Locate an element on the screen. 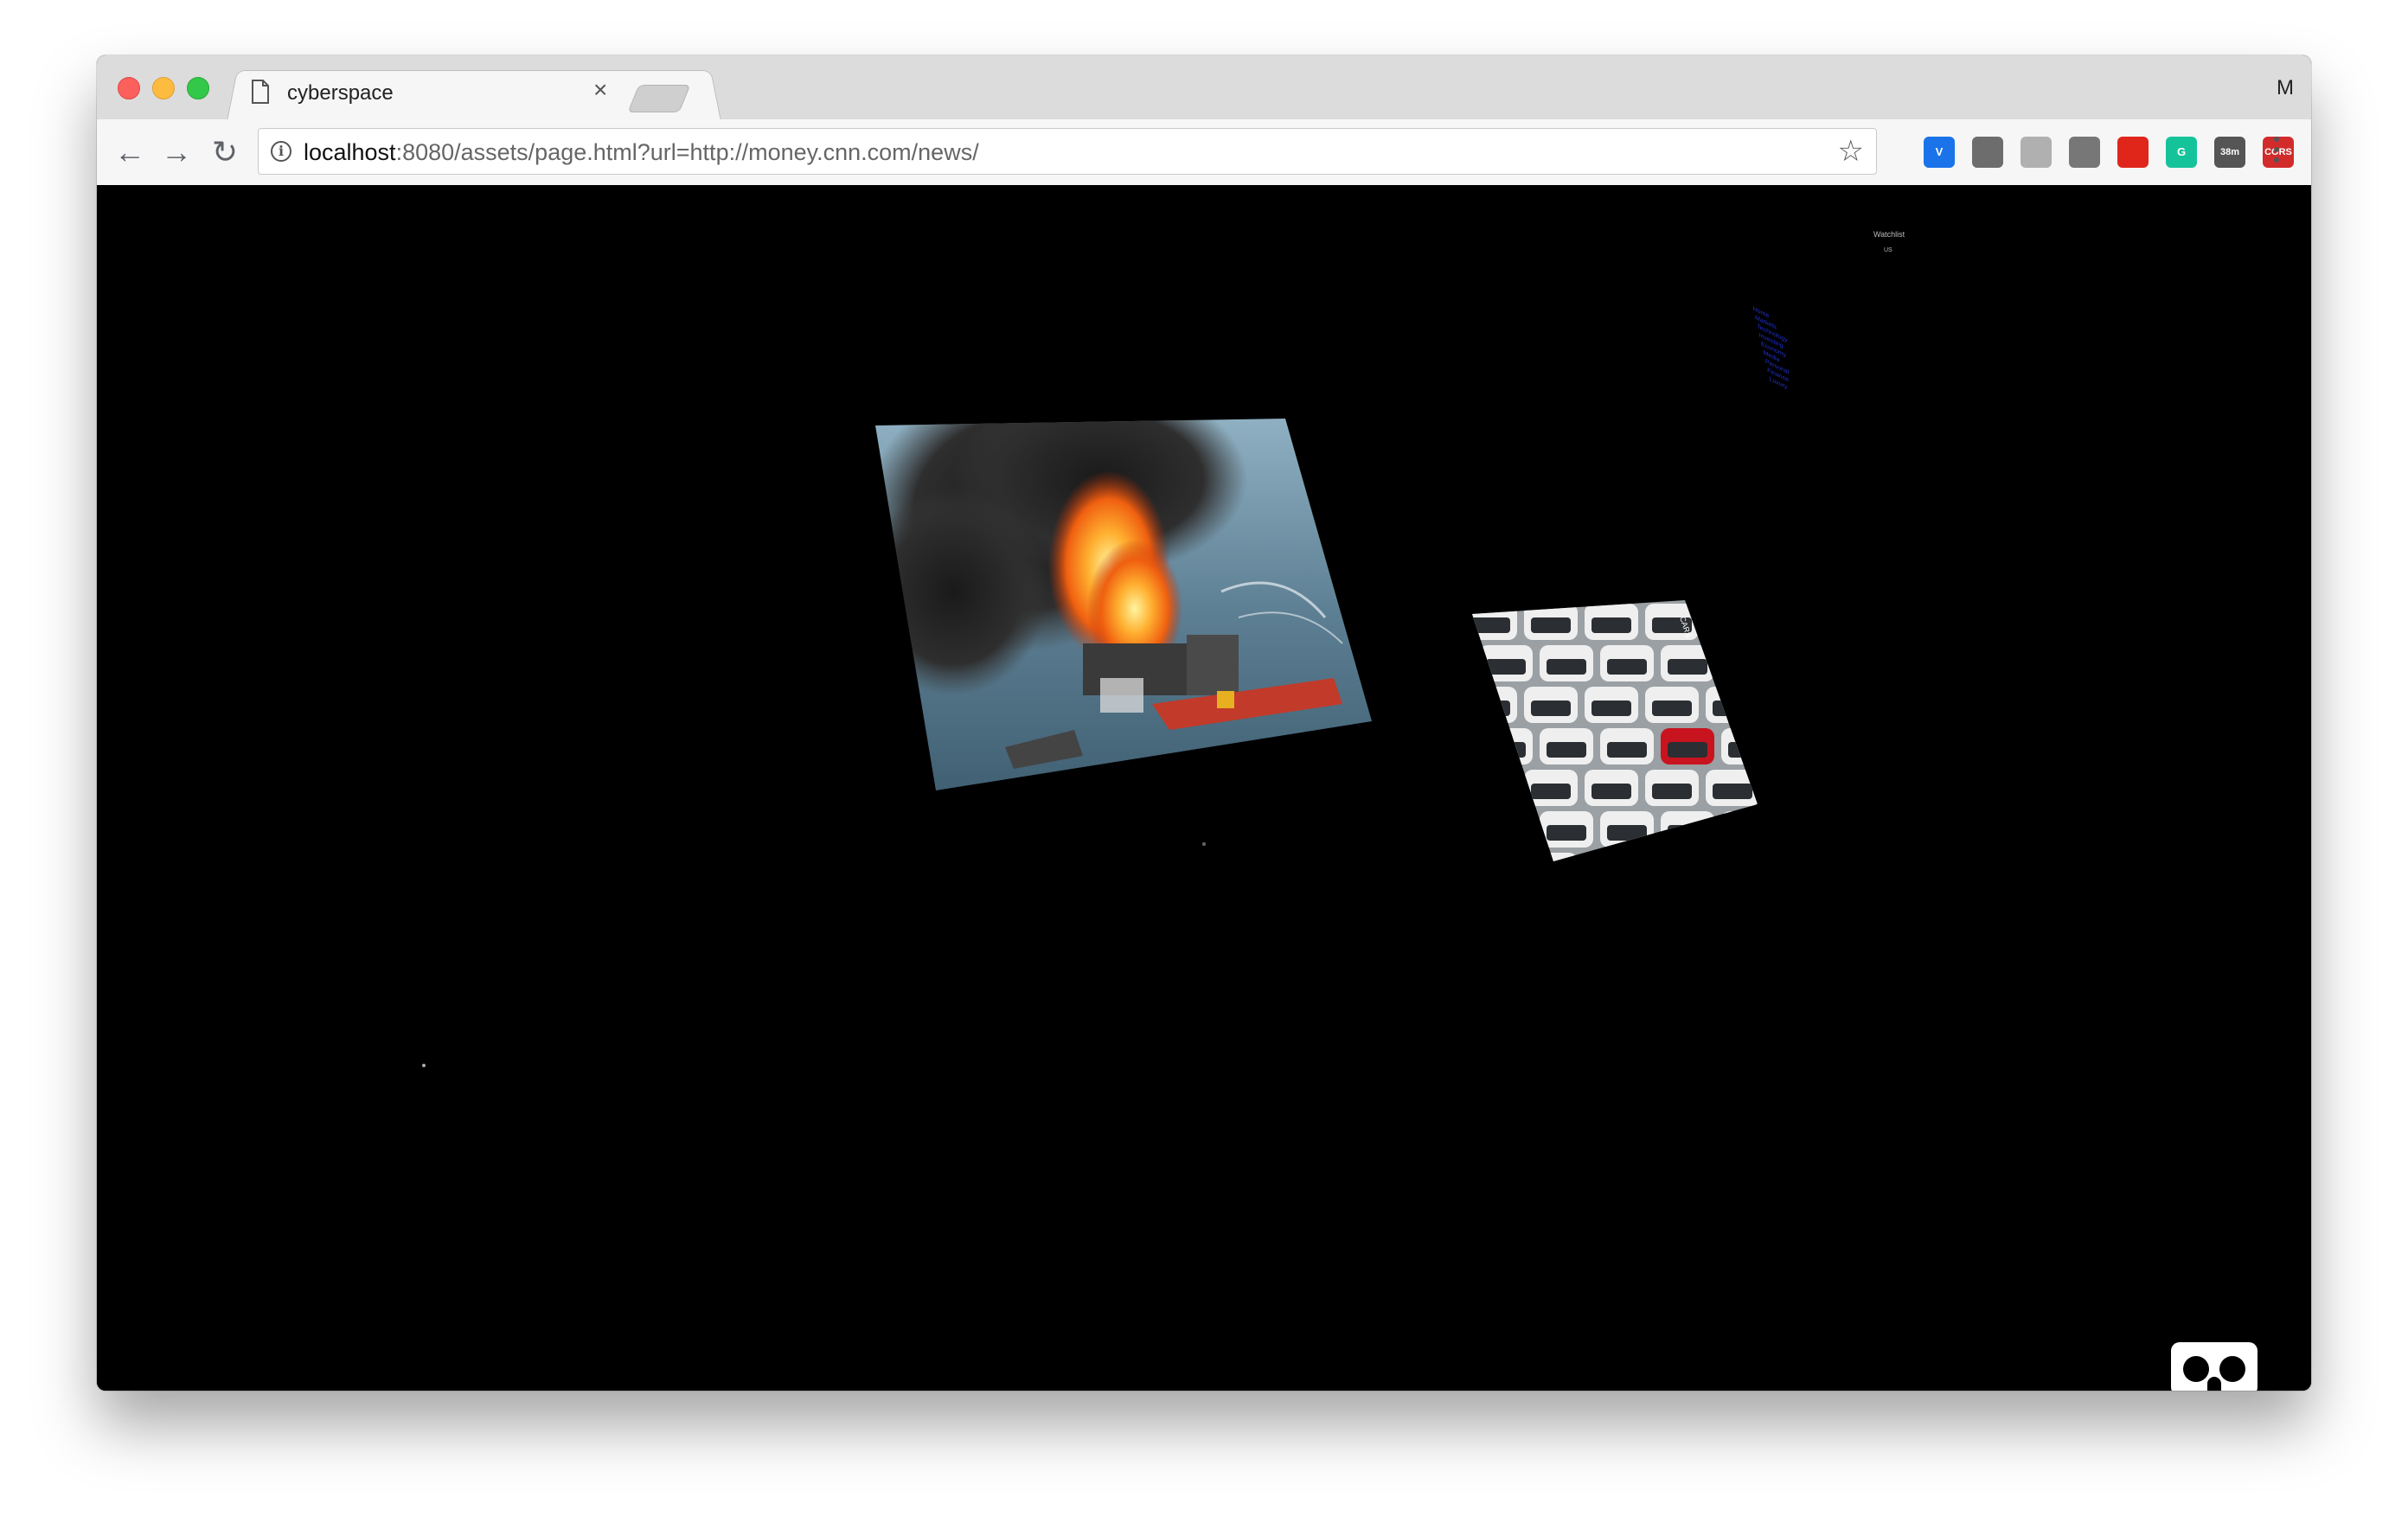 The image size is (2408, 1529). tab-strip: cyberspace × M is located at coordinates (1204, 88).